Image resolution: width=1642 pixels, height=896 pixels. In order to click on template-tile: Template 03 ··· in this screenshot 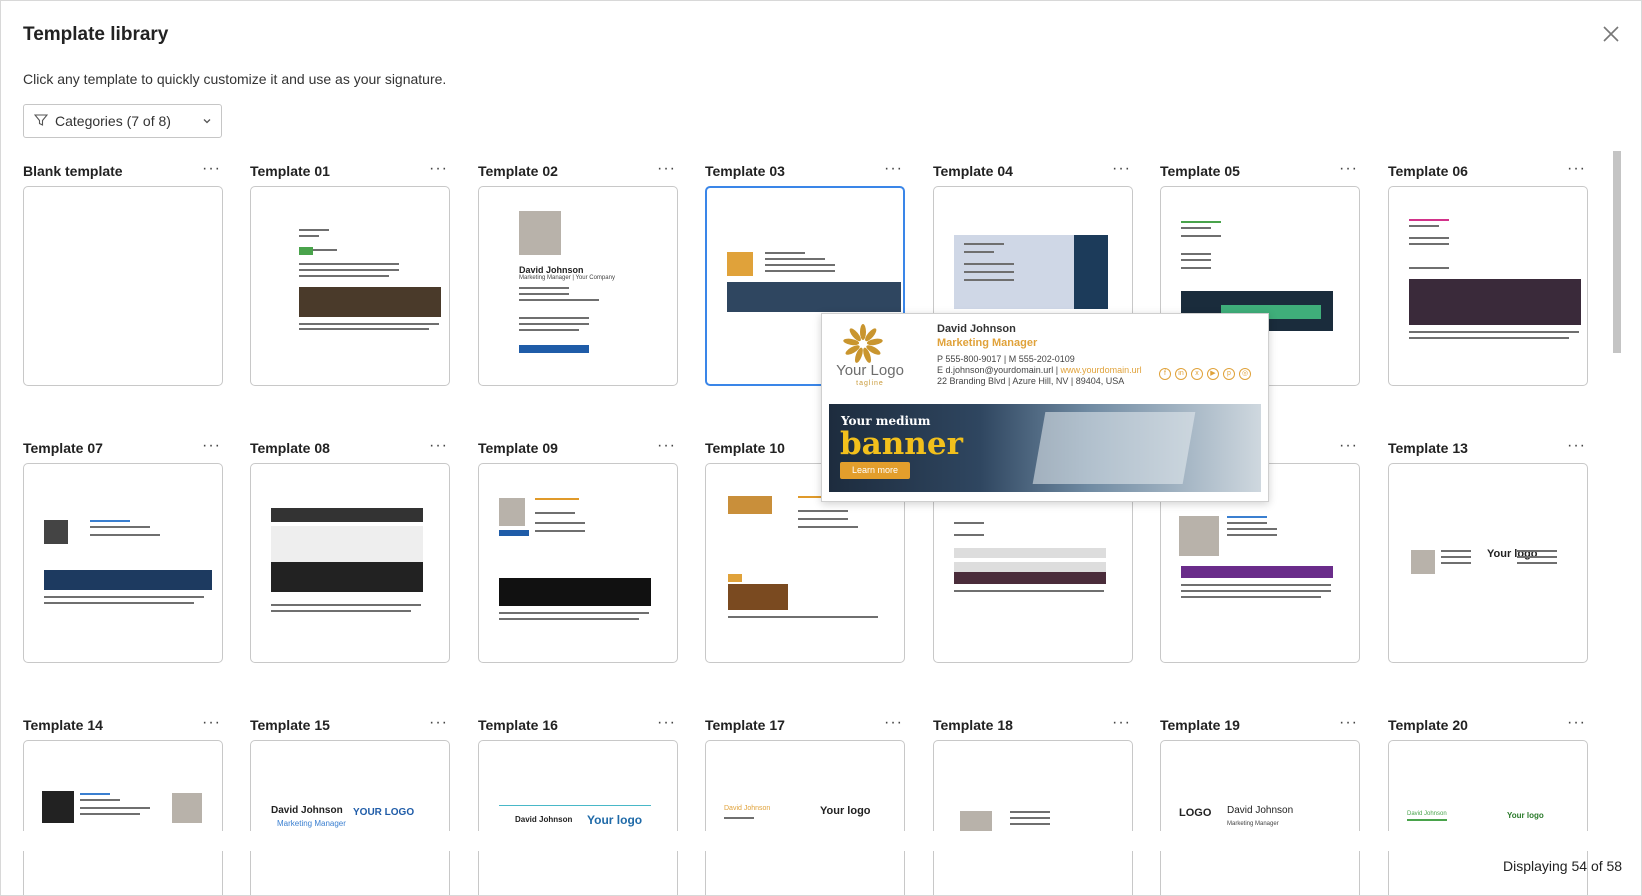, I will do `click(805, 273)`.